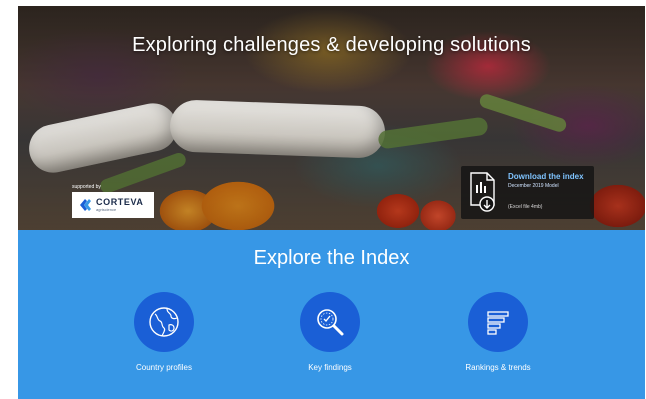 Image resolution: width=646 pixels, height=399 pixels. I want to click on globe-icon, so click(164, 322).